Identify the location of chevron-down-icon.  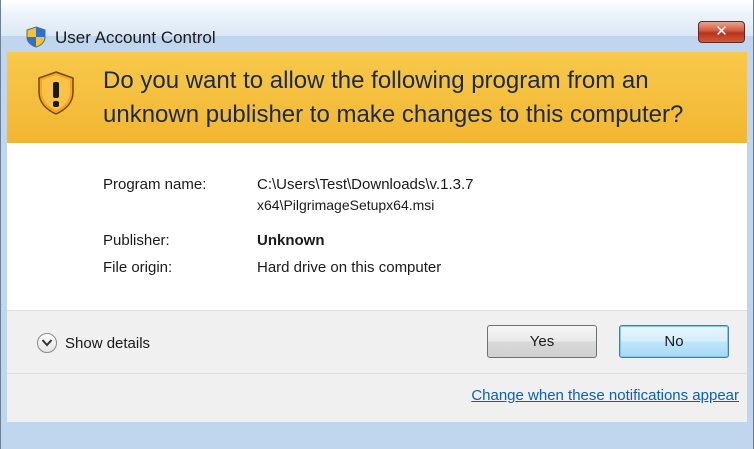
(47, 343).